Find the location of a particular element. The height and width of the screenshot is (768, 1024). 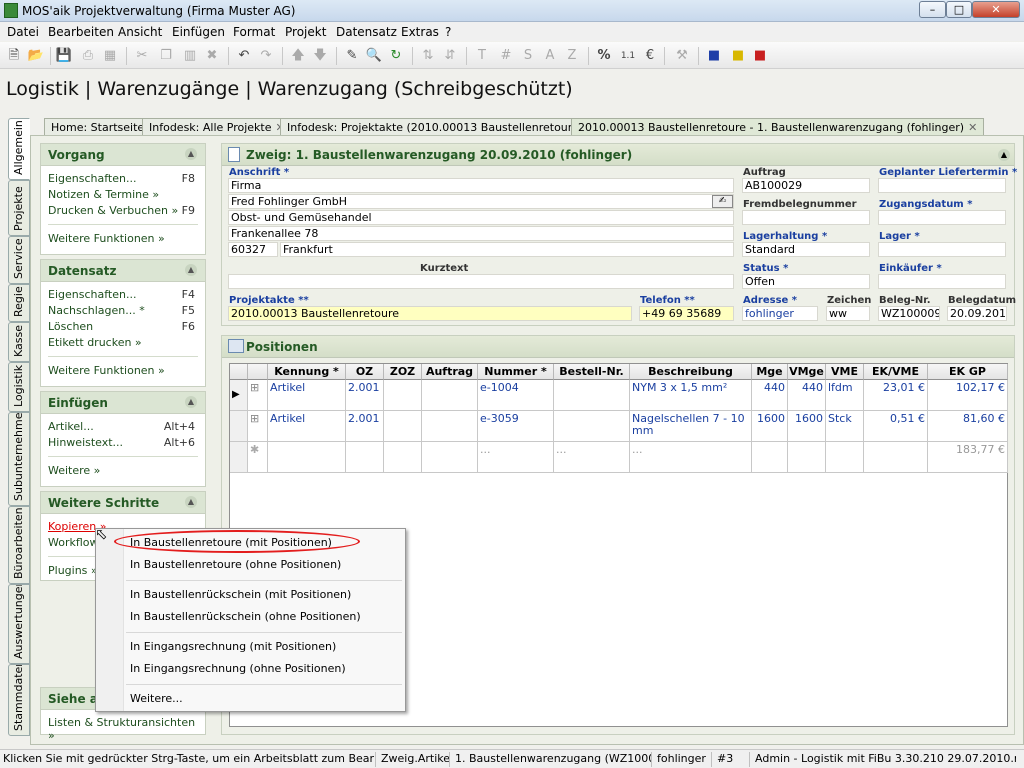

delete-icon: ✖ is located at coordinates (212, 56).